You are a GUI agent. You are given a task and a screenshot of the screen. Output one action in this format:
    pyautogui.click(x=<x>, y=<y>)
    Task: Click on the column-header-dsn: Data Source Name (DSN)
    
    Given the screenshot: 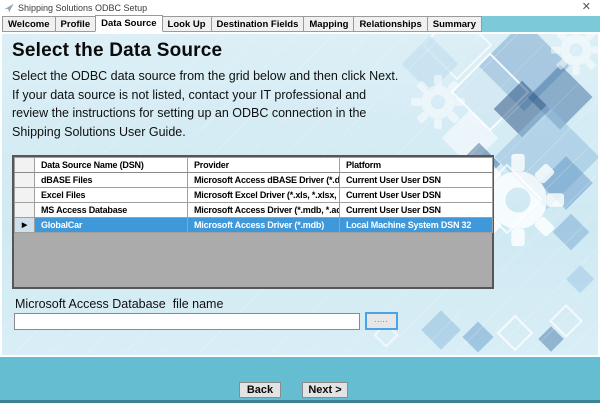 What is the action you would take?
    pyautogui.click(x=111, y=165)
    